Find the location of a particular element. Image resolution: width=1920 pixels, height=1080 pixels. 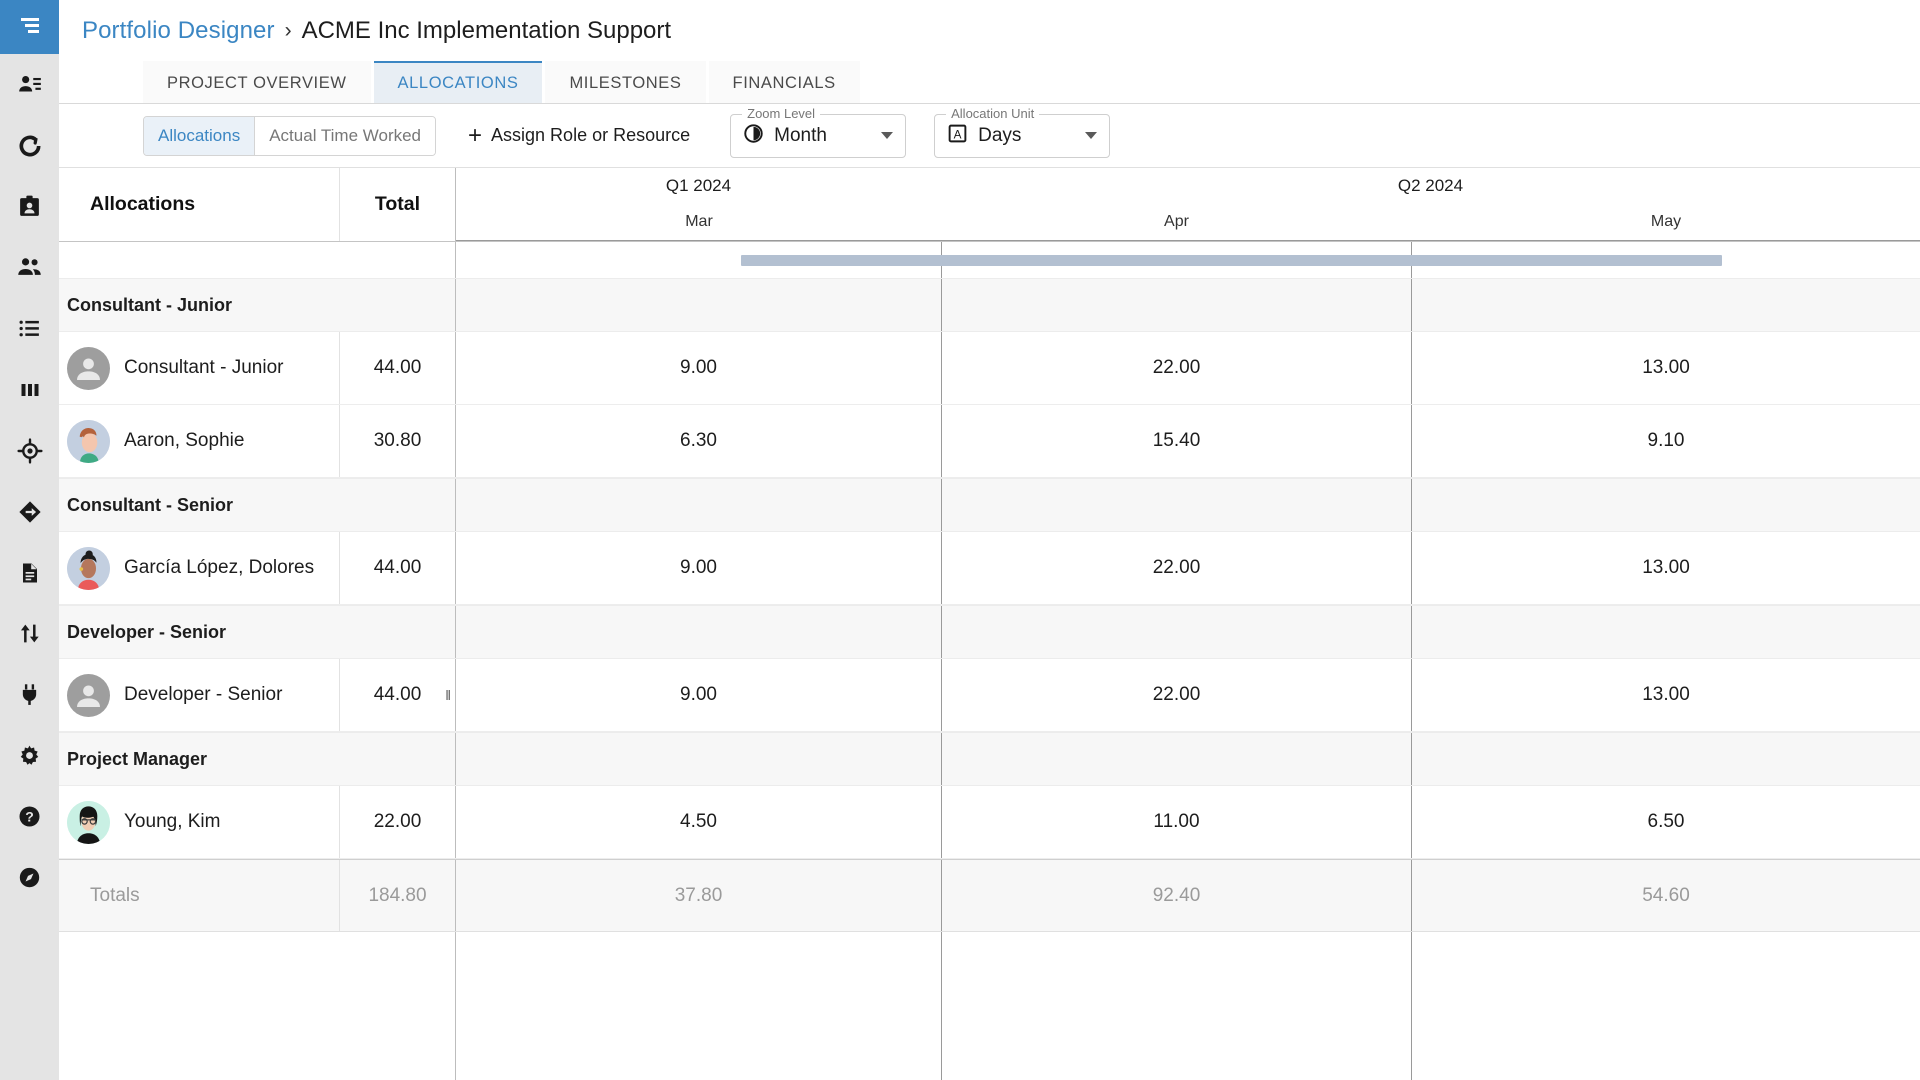

sidebar-item-person-details is located at coordinates (29, 84).